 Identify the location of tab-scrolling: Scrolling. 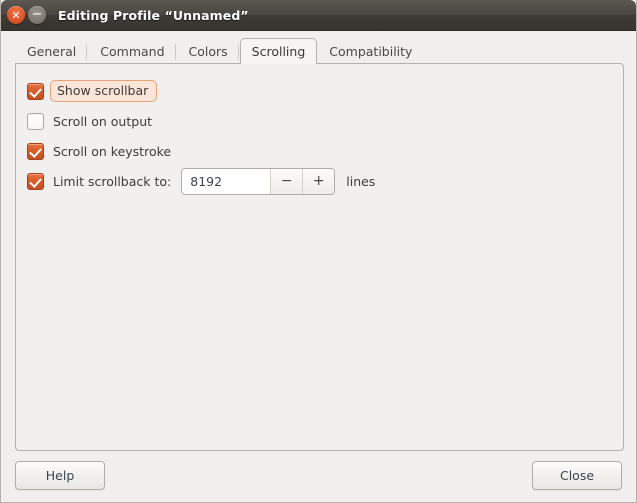
(278, 51).